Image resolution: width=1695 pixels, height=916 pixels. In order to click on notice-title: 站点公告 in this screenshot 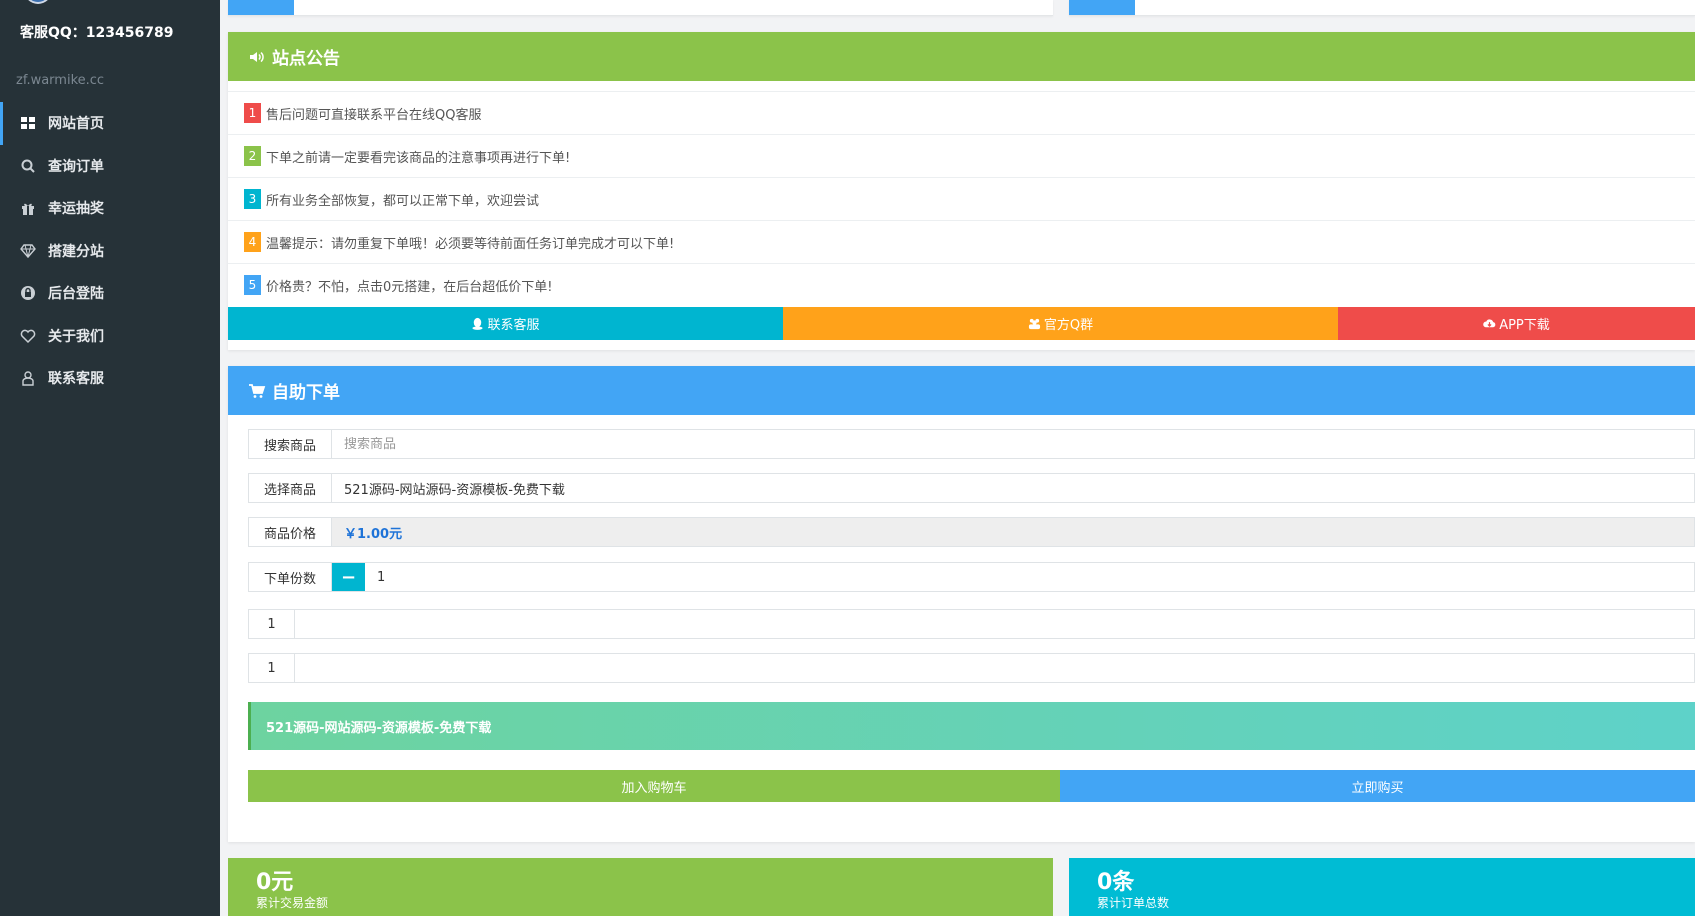, I will do `click(306, 59)`.